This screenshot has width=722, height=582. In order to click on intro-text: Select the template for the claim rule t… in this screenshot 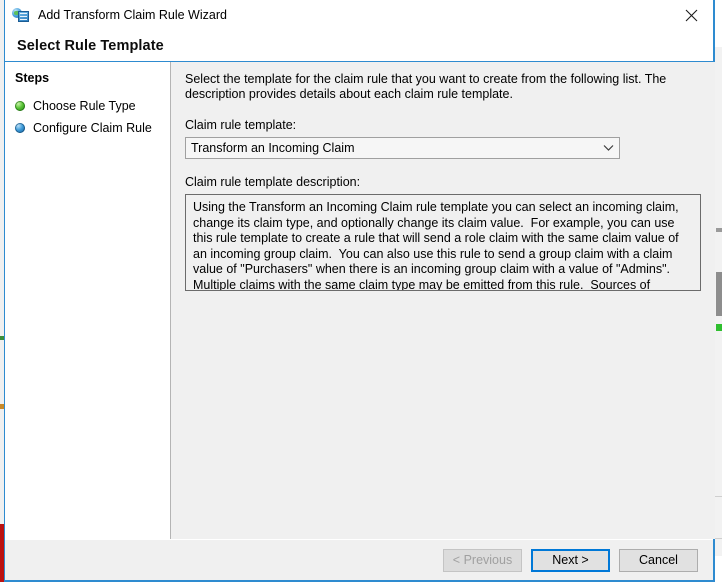, I will do `click(426, 86)`.